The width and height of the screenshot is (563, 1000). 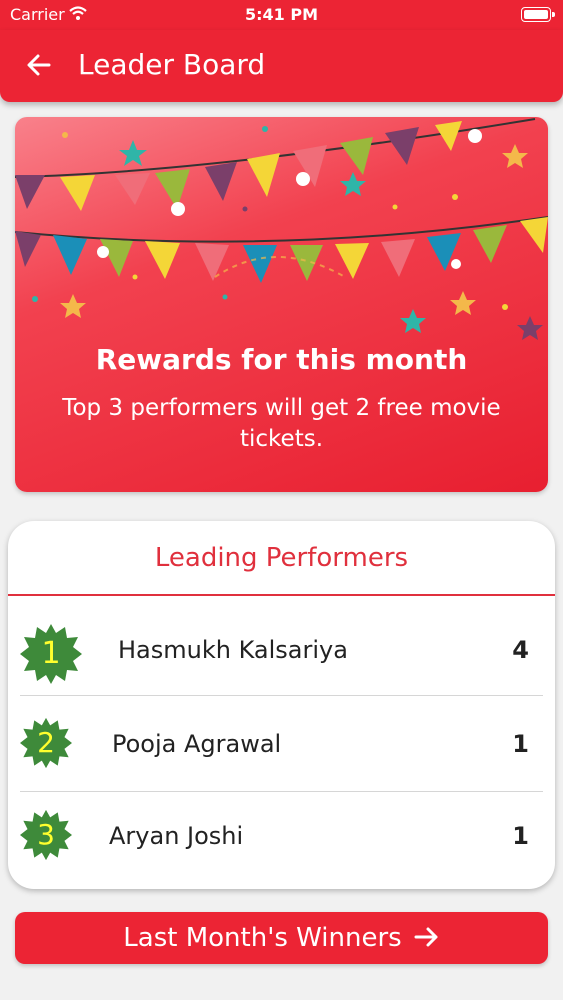 What do you see at coordinates (281, 839) in the screenshot?
I see `list-item: 3 Aryan Joshi 1` at bounding box center [281, 839].